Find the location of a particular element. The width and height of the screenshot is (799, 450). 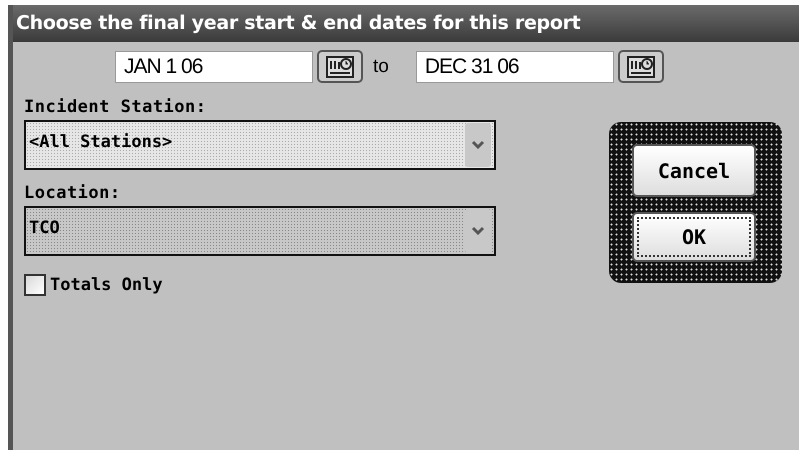

dialog-button: OK is located at coordinates (694, 237).